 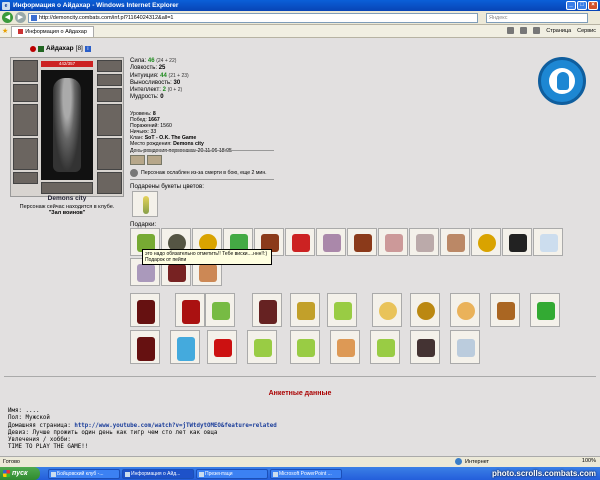 What do you see at coordinates (109, 154) in the screenshot?
I see `pants-slot` at bounding box center [109, 154].